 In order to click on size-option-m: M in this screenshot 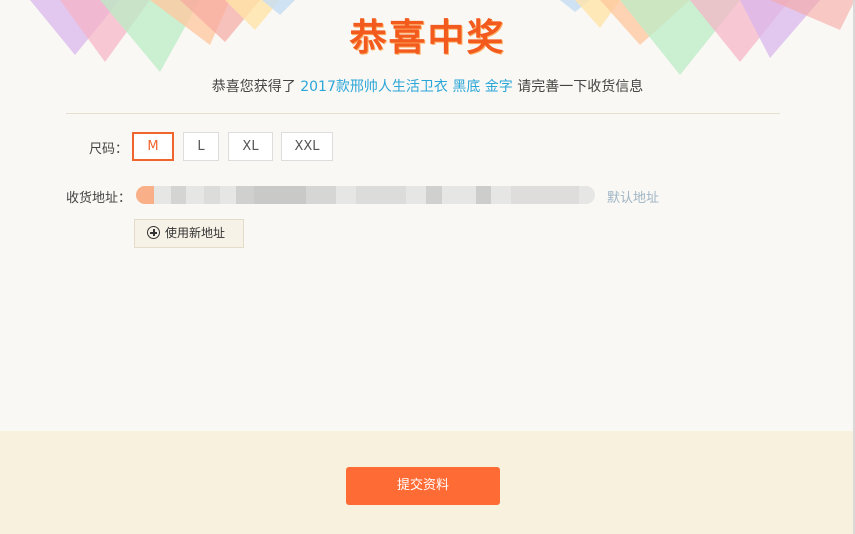, I will do `click(153, 146)`.